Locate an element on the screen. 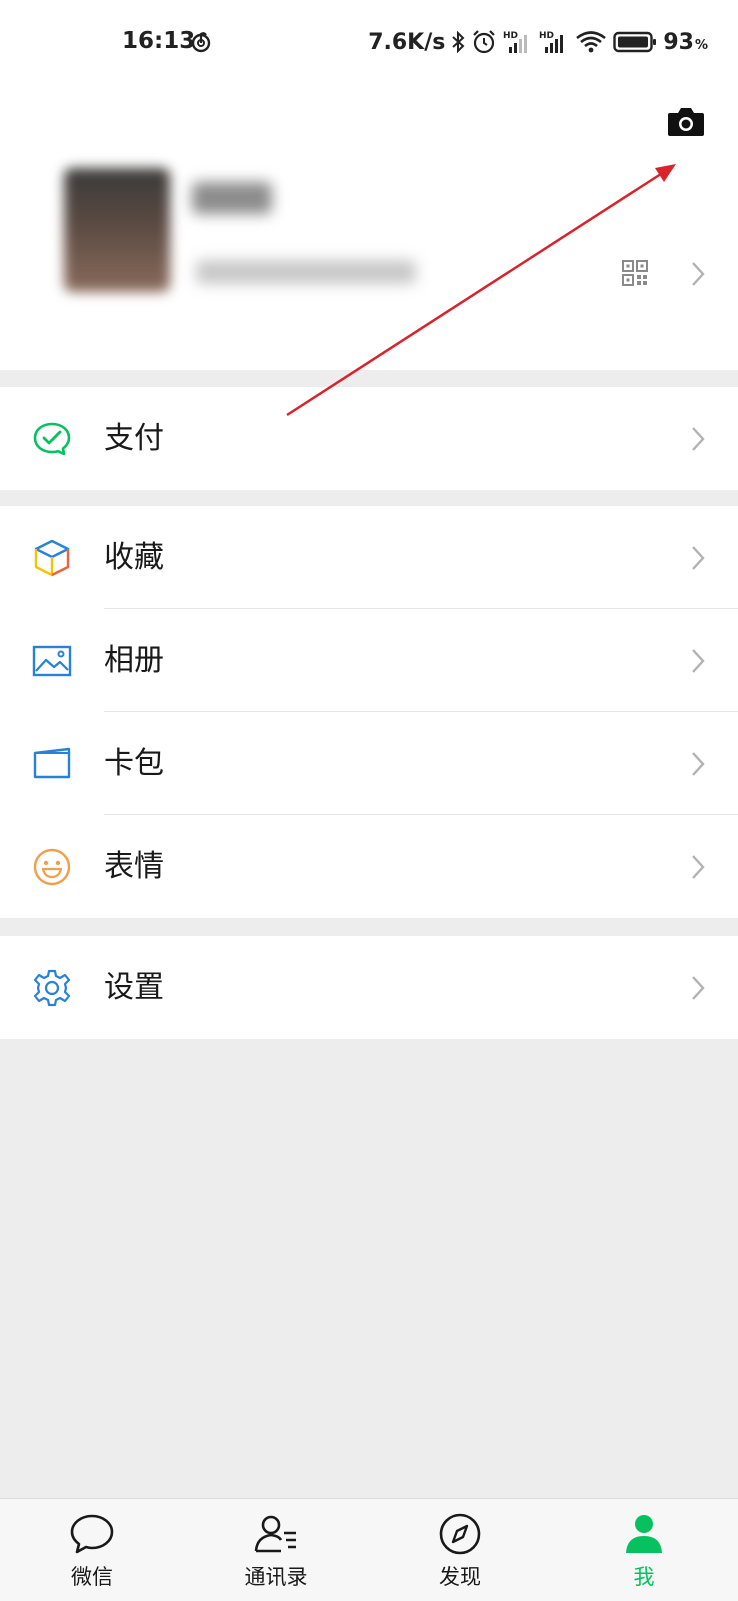  tab-label: 通讯录 is located at coordinates (276, 1577).